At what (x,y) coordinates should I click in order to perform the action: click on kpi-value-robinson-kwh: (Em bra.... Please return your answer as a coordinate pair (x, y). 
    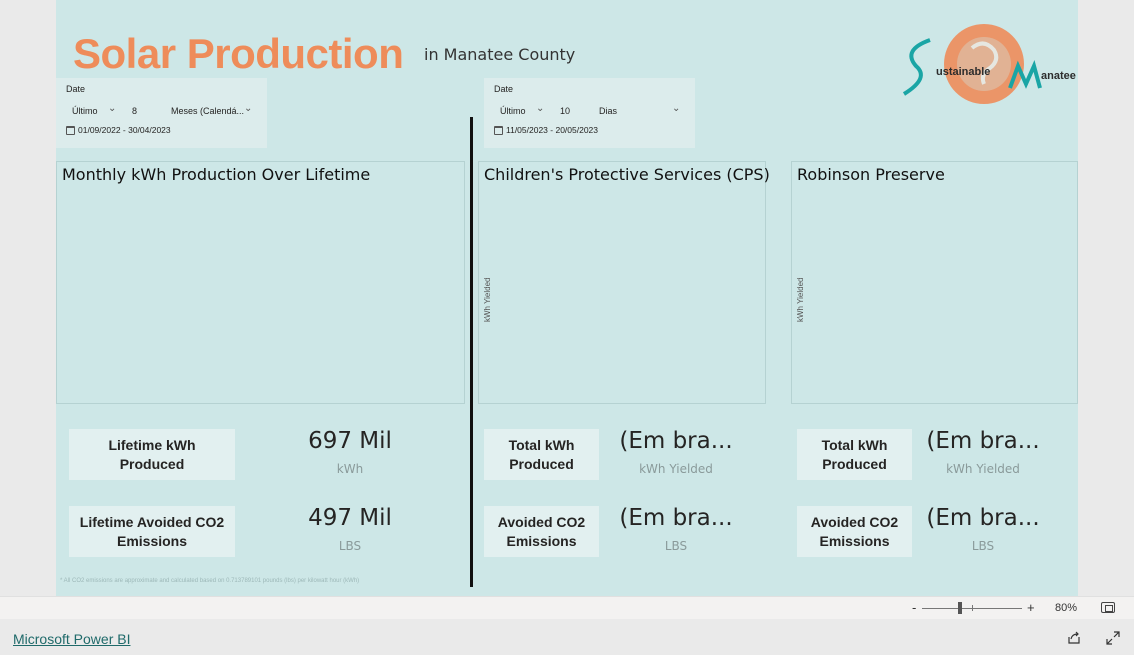
    Looking at the image, I should click on (983, 441).